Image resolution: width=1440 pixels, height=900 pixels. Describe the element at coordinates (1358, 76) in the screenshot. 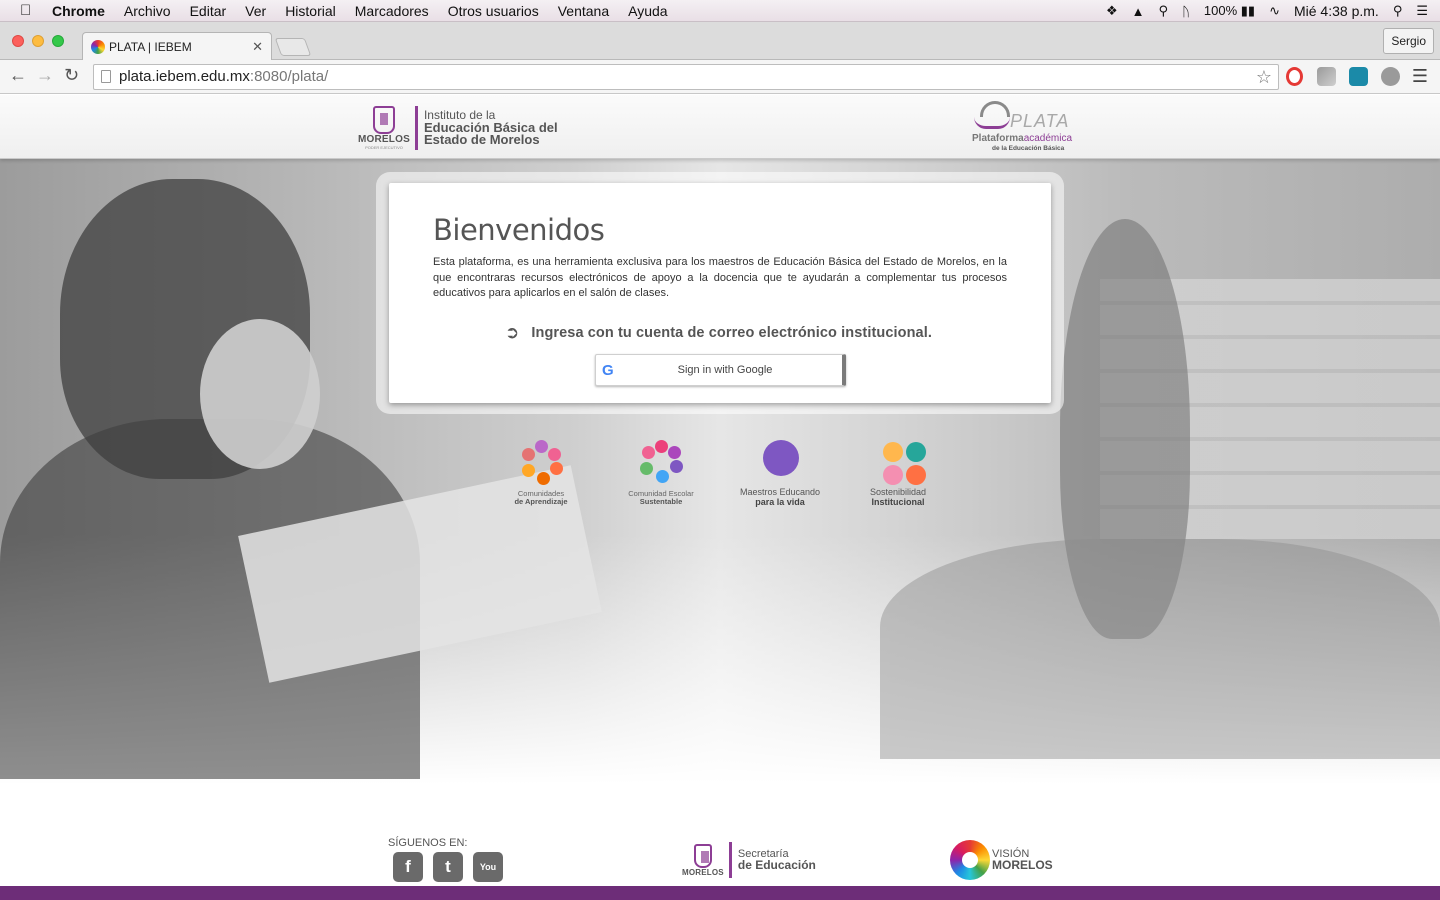

I see `extension-icon-blue` at that location.